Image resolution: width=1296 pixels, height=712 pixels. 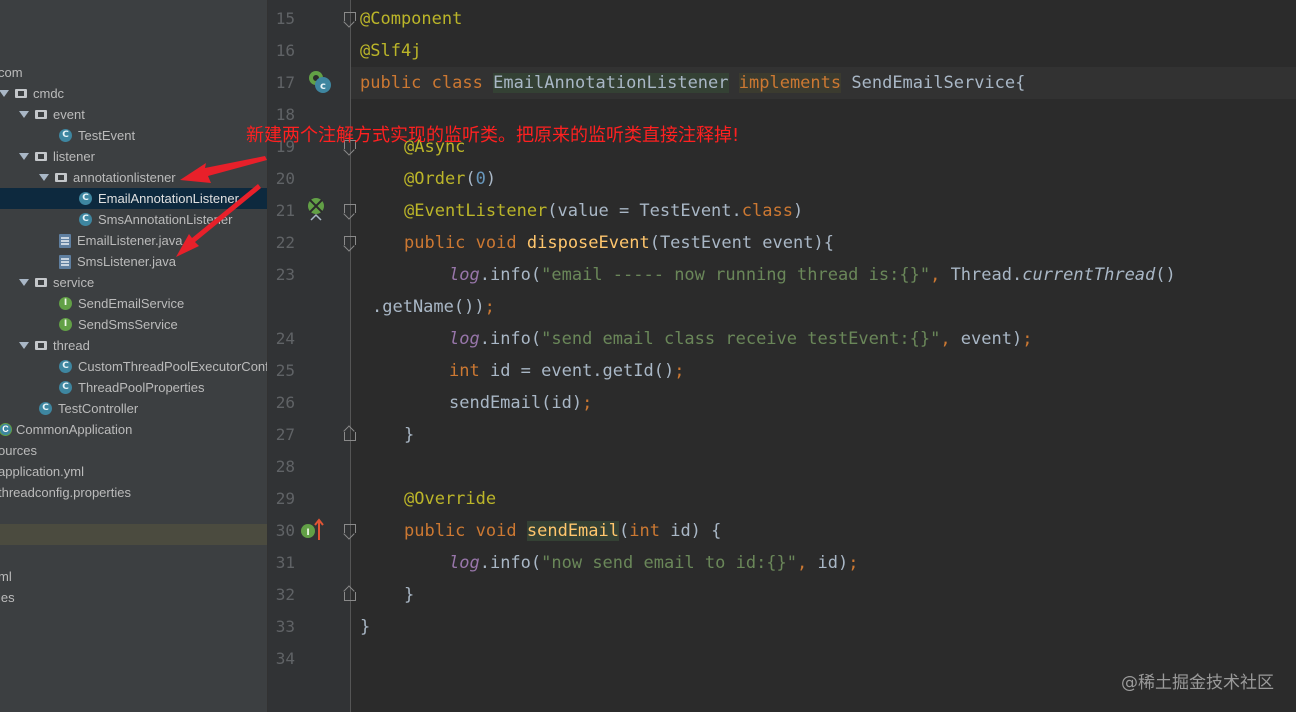 What do you see at coordinates (223, 169) in the screenshot?
I see `callout-arrow-upper` at bounding box center [223, 169].